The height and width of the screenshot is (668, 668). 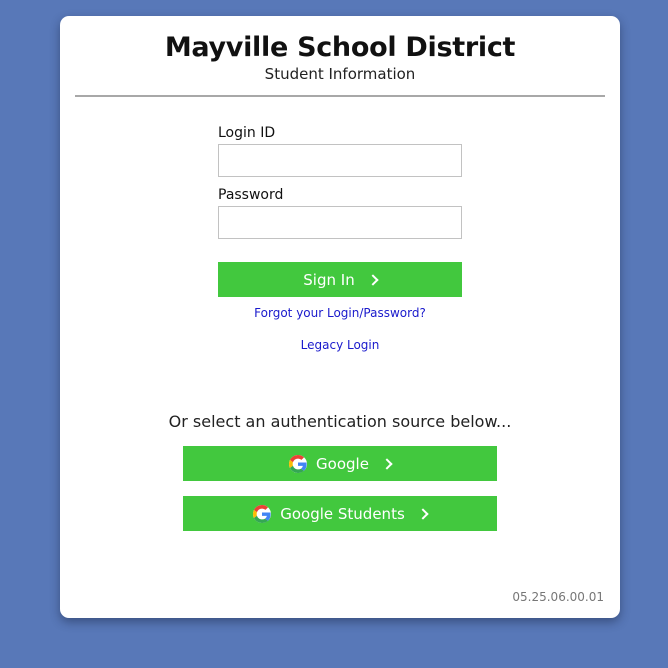 I want to click on sign-in-button: Sign In, so click(x=340, y=279).